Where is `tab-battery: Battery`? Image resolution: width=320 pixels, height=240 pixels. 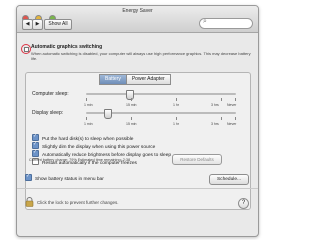
tab-battery: Battery is located at coordinates (113, 79).